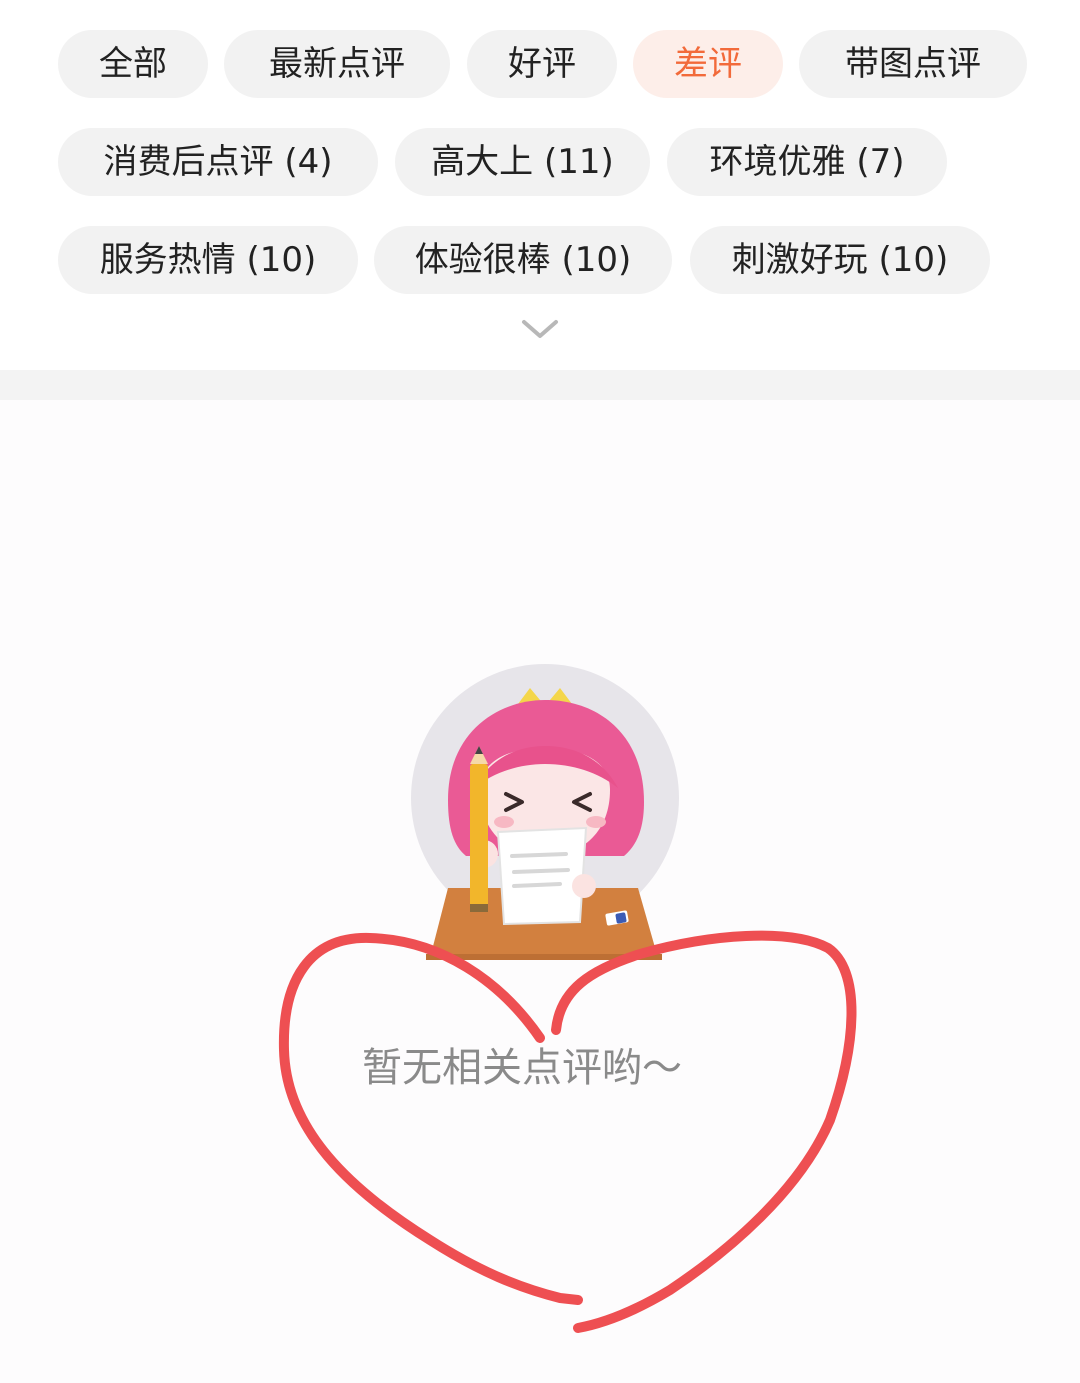 This screenshot has height=1383, width=1080. Describe the element at coordinates (540, 385) in the screenshot. I see `section-divider` at that location.